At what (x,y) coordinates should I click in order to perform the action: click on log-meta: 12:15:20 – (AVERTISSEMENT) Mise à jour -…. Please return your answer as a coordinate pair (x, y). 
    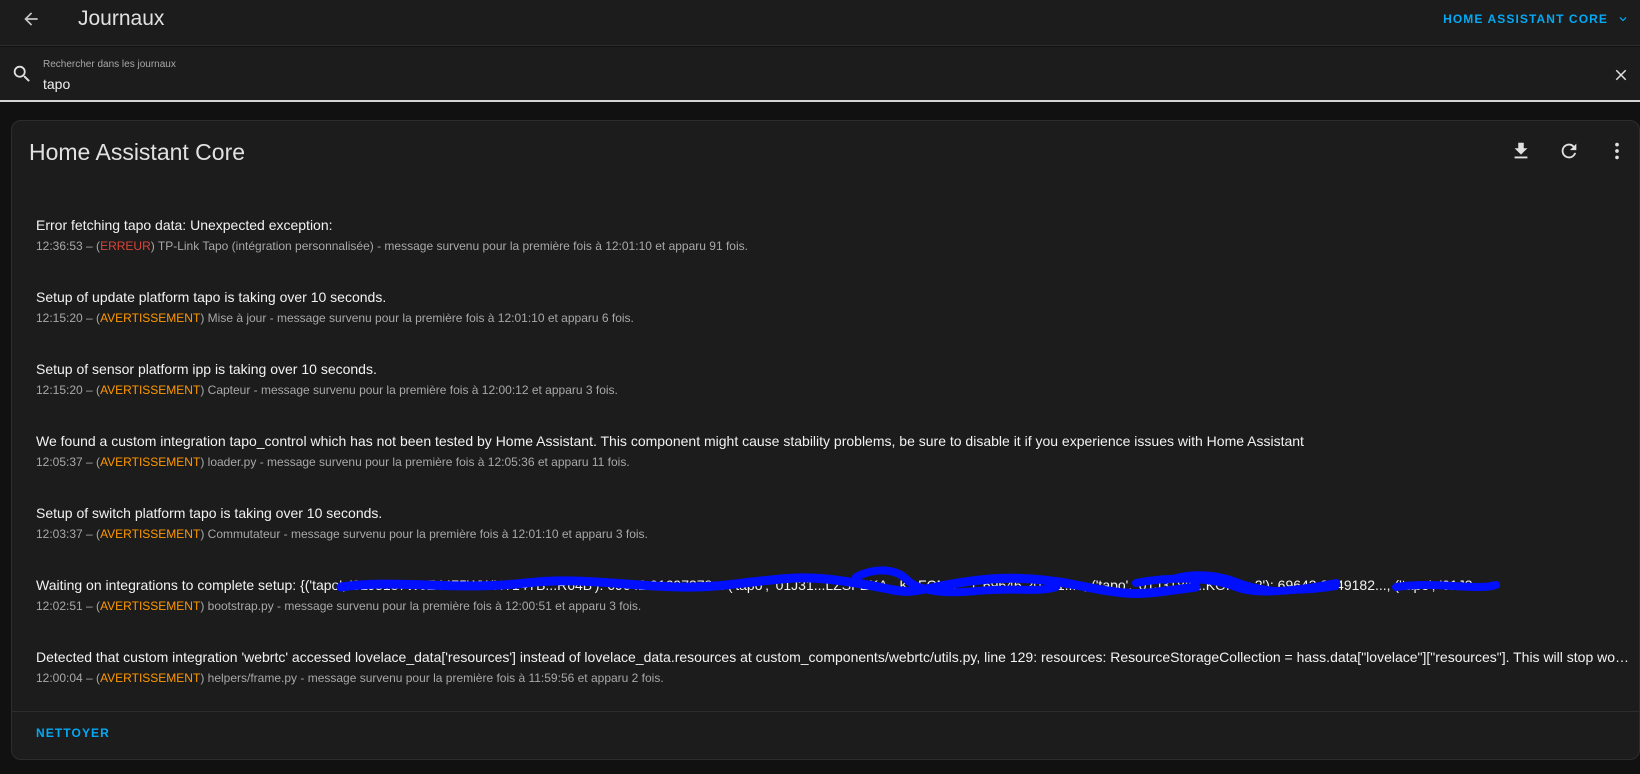
    Looking at the image, I should click on (335, 318).